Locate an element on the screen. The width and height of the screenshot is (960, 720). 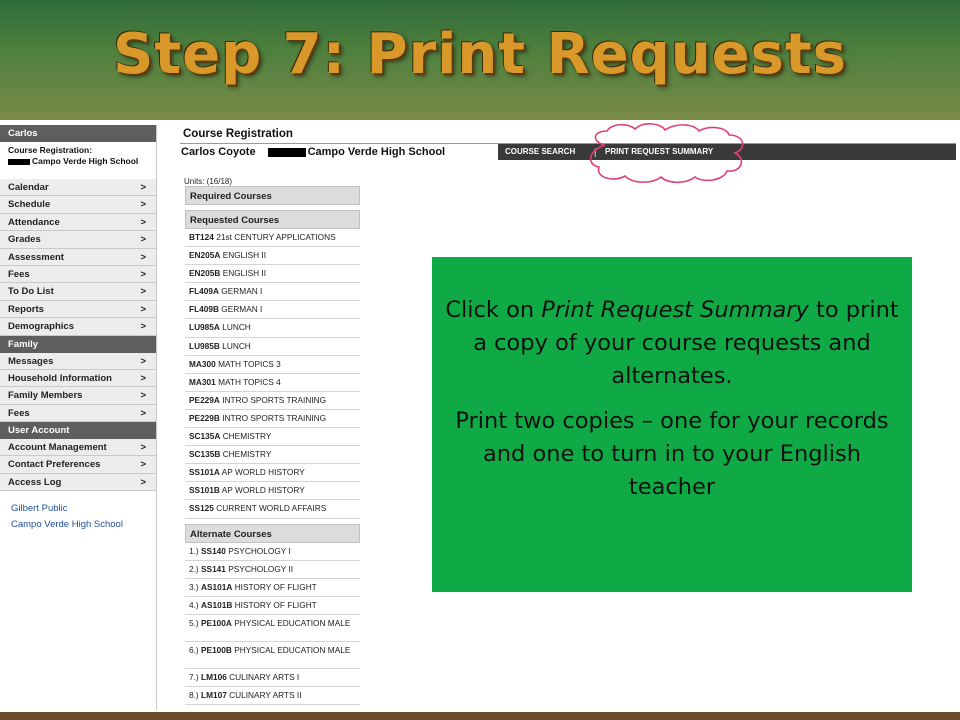
sidebar-section-family: Family is located at coordinates (78, 344).